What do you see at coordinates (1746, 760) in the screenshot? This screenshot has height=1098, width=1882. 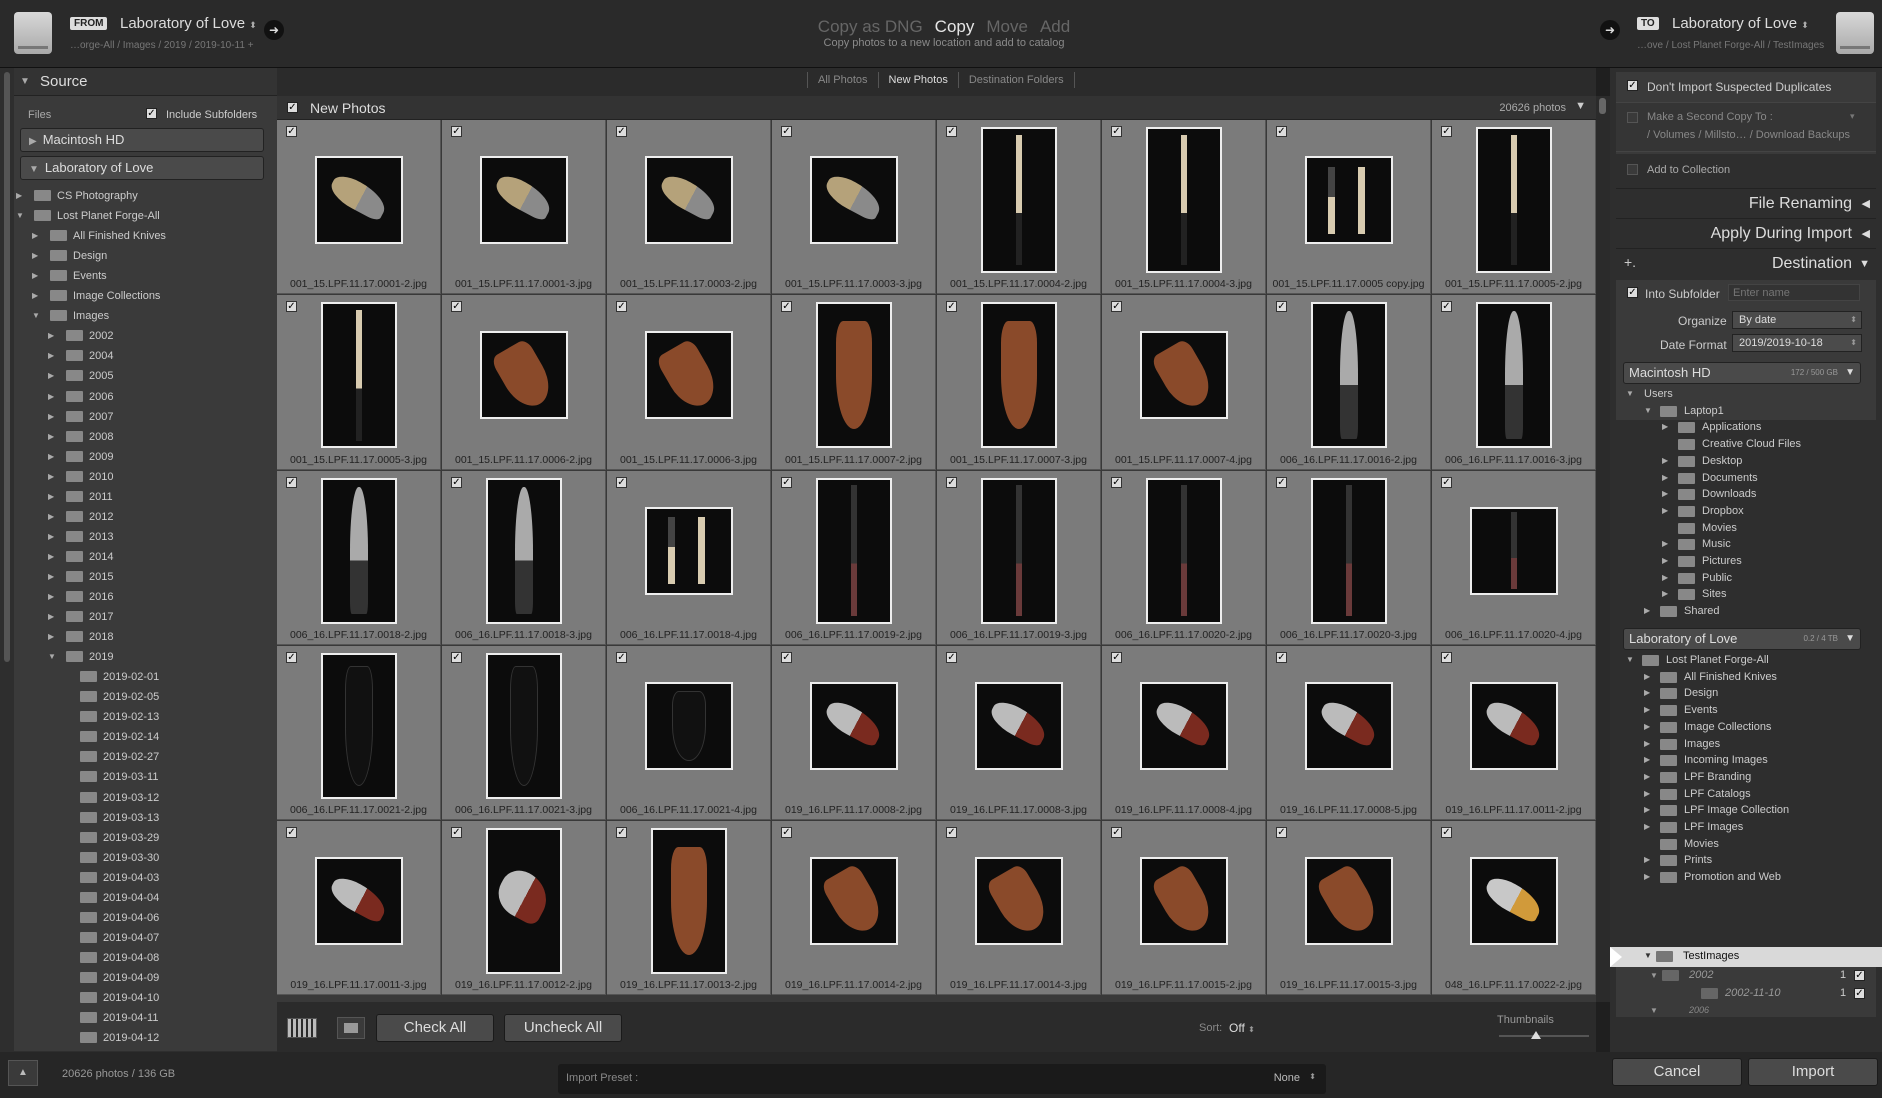 I see `dest-folder-item: ▶ Incoming Images` at bounding box center [1746, 760].